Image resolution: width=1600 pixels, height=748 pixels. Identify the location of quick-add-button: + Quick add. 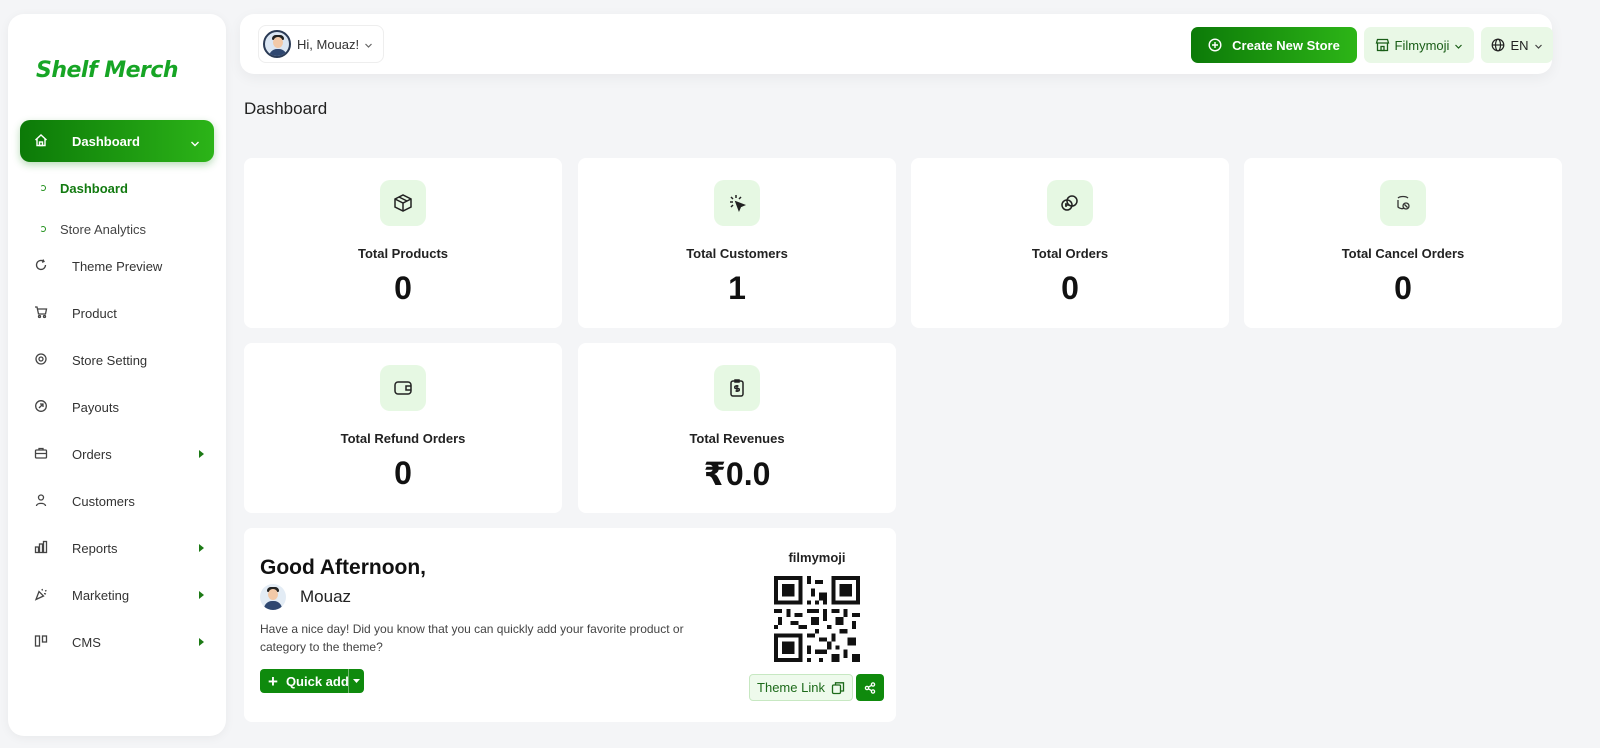
(312, 681).